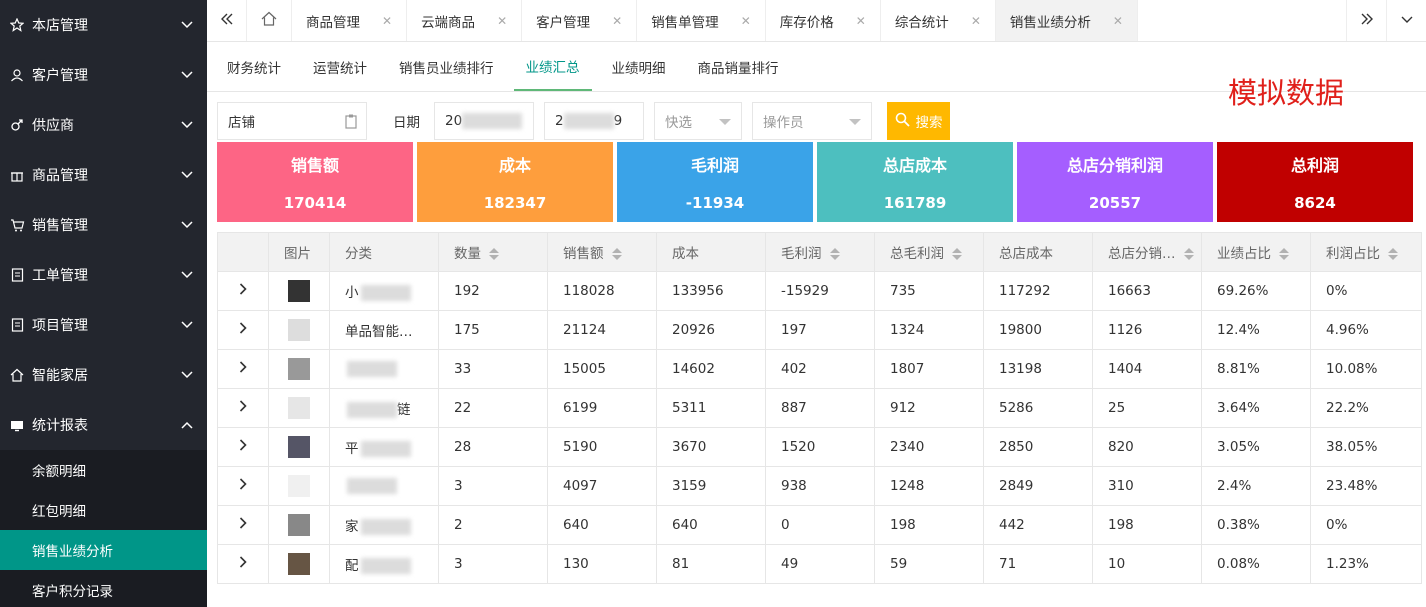 This screenshot has width=1426, height=607. I want to click on sidebar-subitem-points: 客户积分记录, so click(103, 588).